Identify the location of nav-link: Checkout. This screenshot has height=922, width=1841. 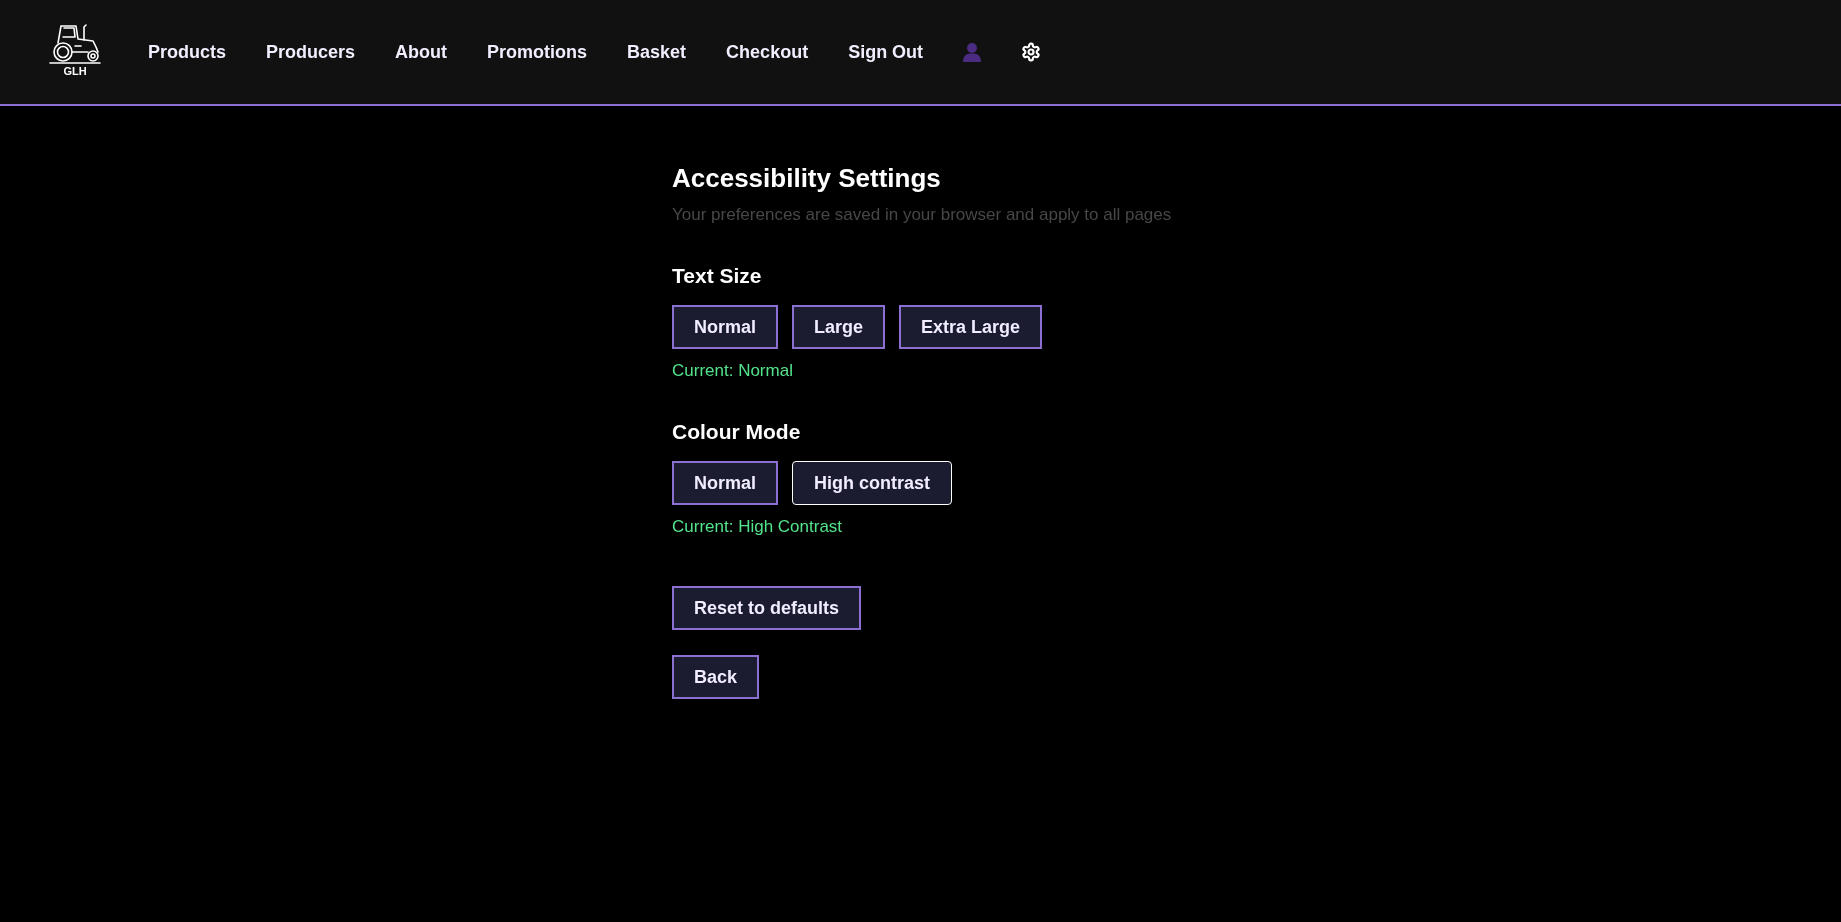
(767, 52).